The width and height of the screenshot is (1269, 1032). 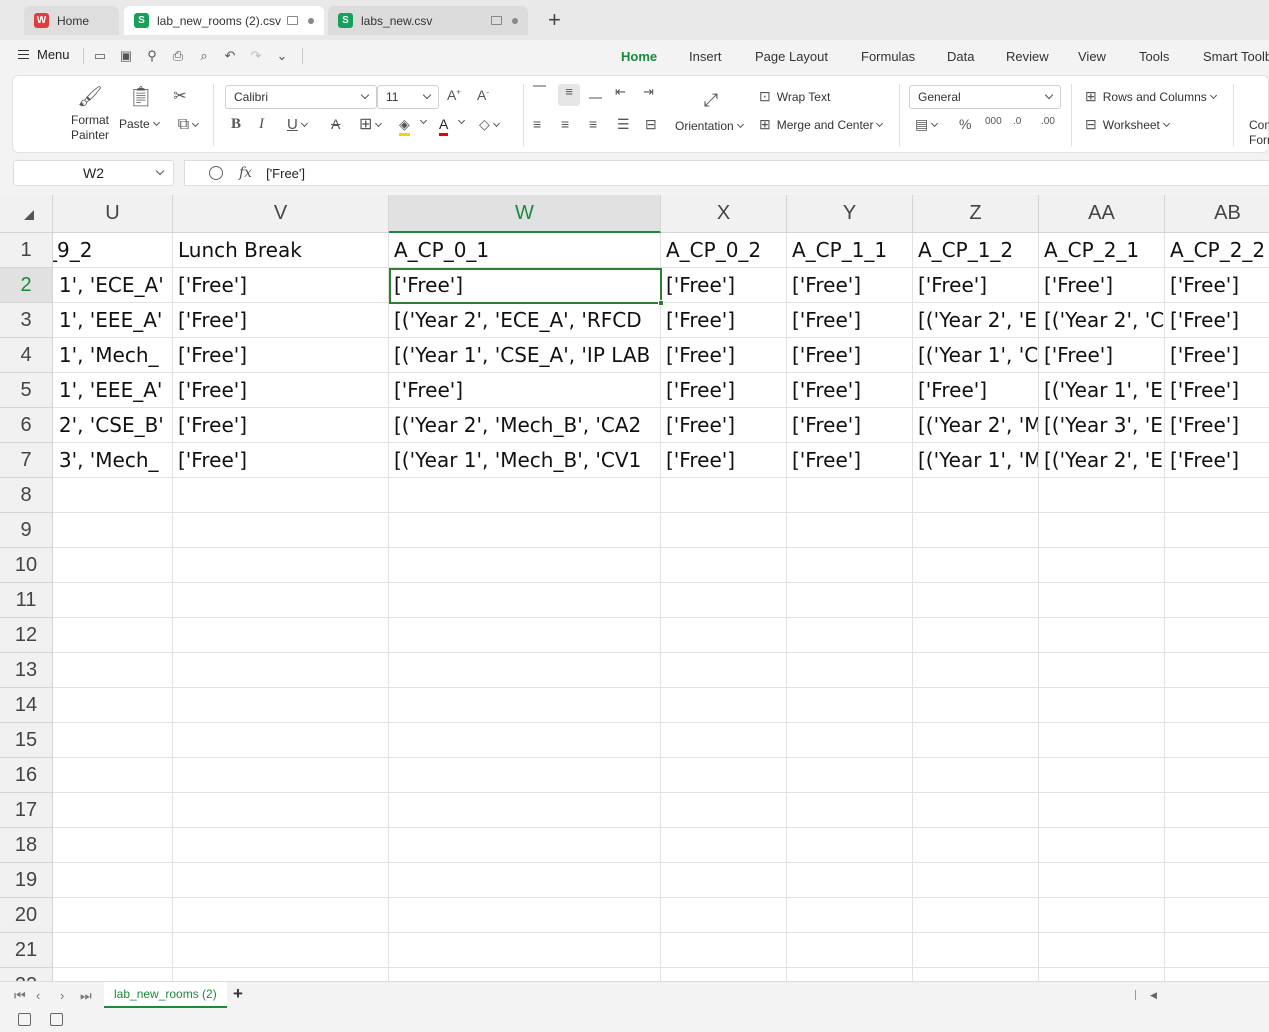 I want to click on column-header-v: V, so click(x=281, y=214).